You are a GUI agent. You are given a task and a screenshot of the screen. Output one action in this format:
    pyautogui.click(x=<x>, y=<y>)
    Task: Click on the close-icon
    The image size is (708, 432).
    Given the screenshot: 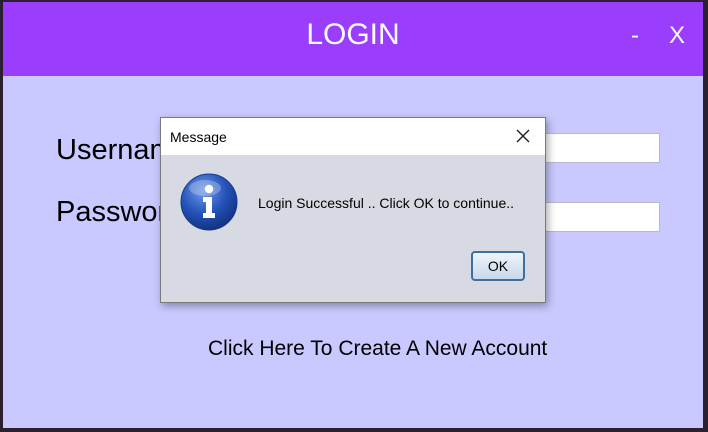 What is the action you would take?
    pyautogui.click(x=523, y=136)
    